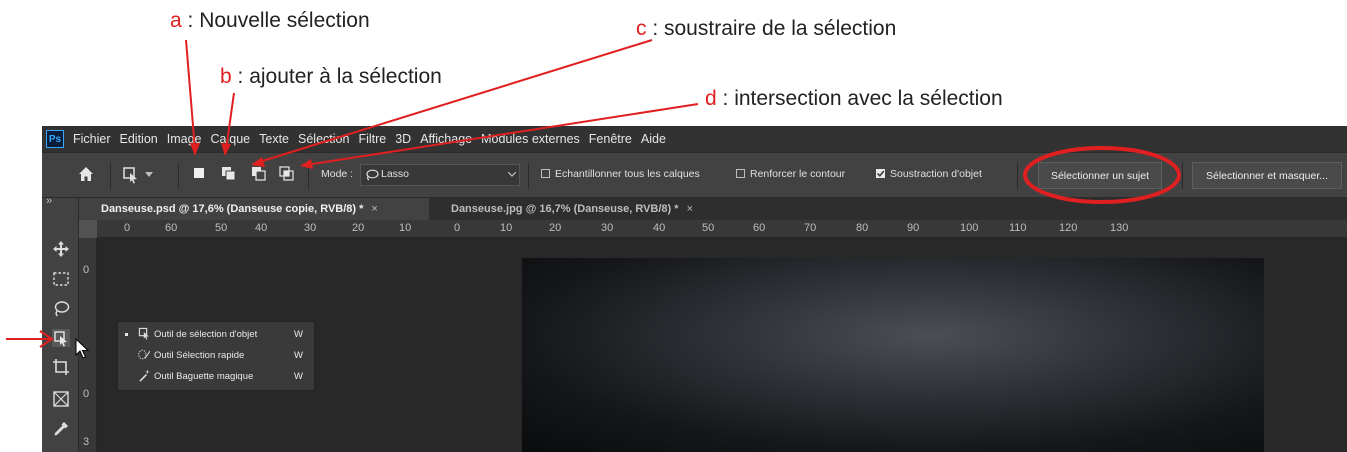 This screenshot has height=452, width=1347. Describe the element at coordinates (144, 375) in the screenshot. I see `magic-wand-tool-icon` at that location.